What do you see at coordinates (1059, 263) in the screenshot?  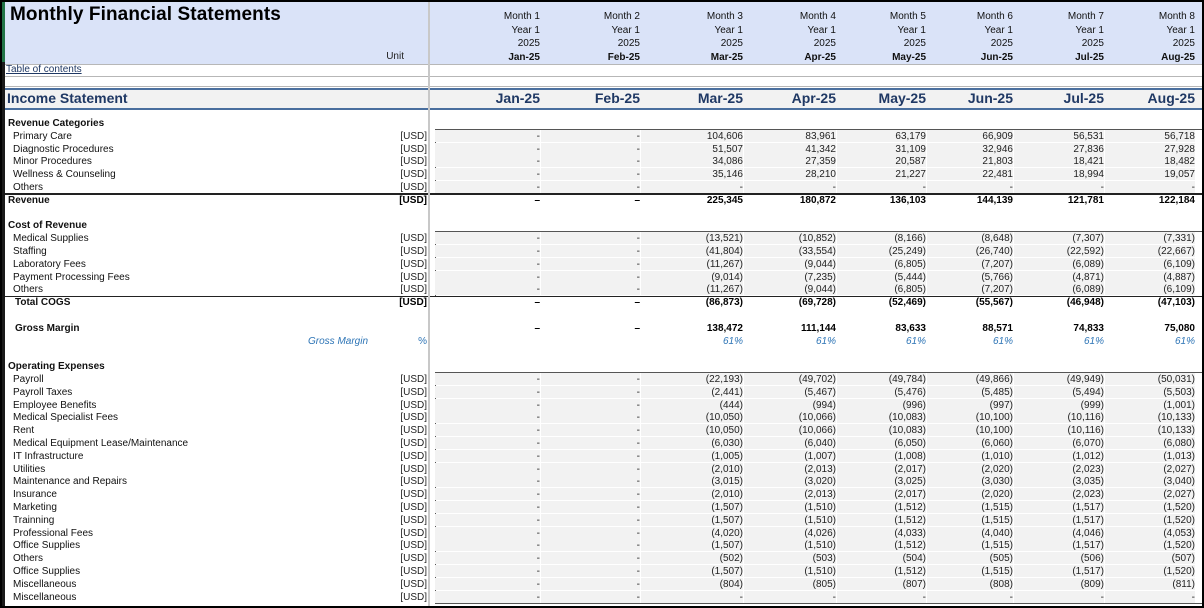 I see `value-cell: (6,089)` at bounding box center [1059, 263].